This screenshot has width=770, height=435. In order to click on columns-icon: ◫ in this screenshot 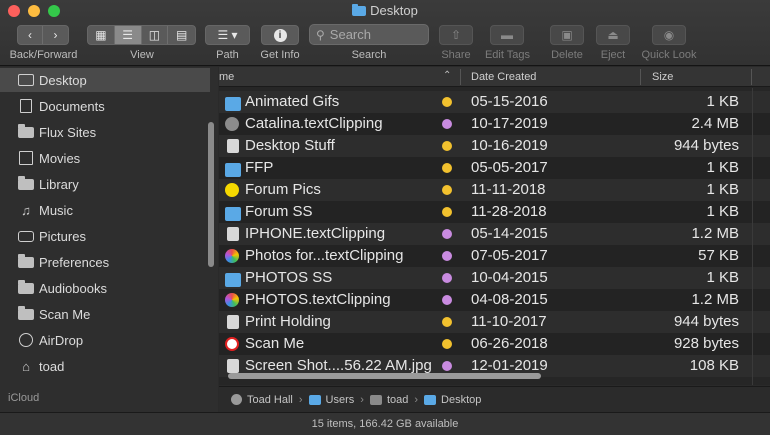, I will do `click(154, 35)`.